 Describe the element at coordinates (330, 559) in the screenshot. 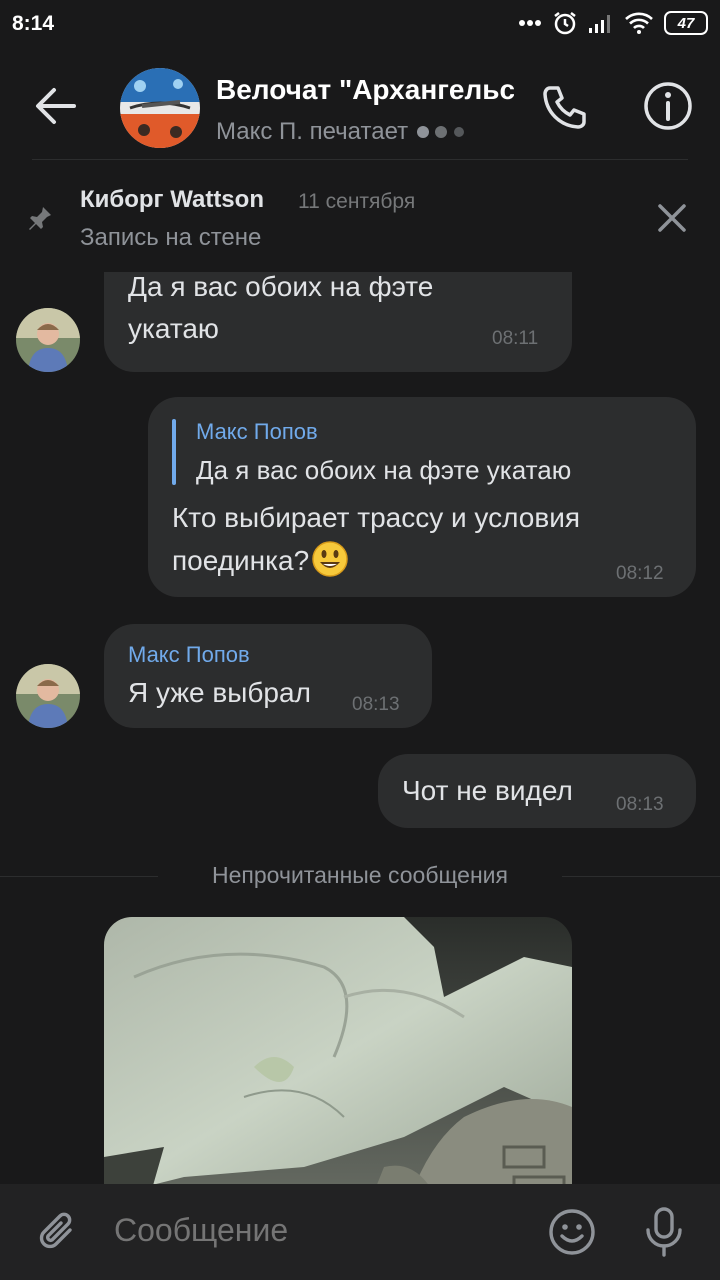

I see `smile-emoji-icon` at that location.